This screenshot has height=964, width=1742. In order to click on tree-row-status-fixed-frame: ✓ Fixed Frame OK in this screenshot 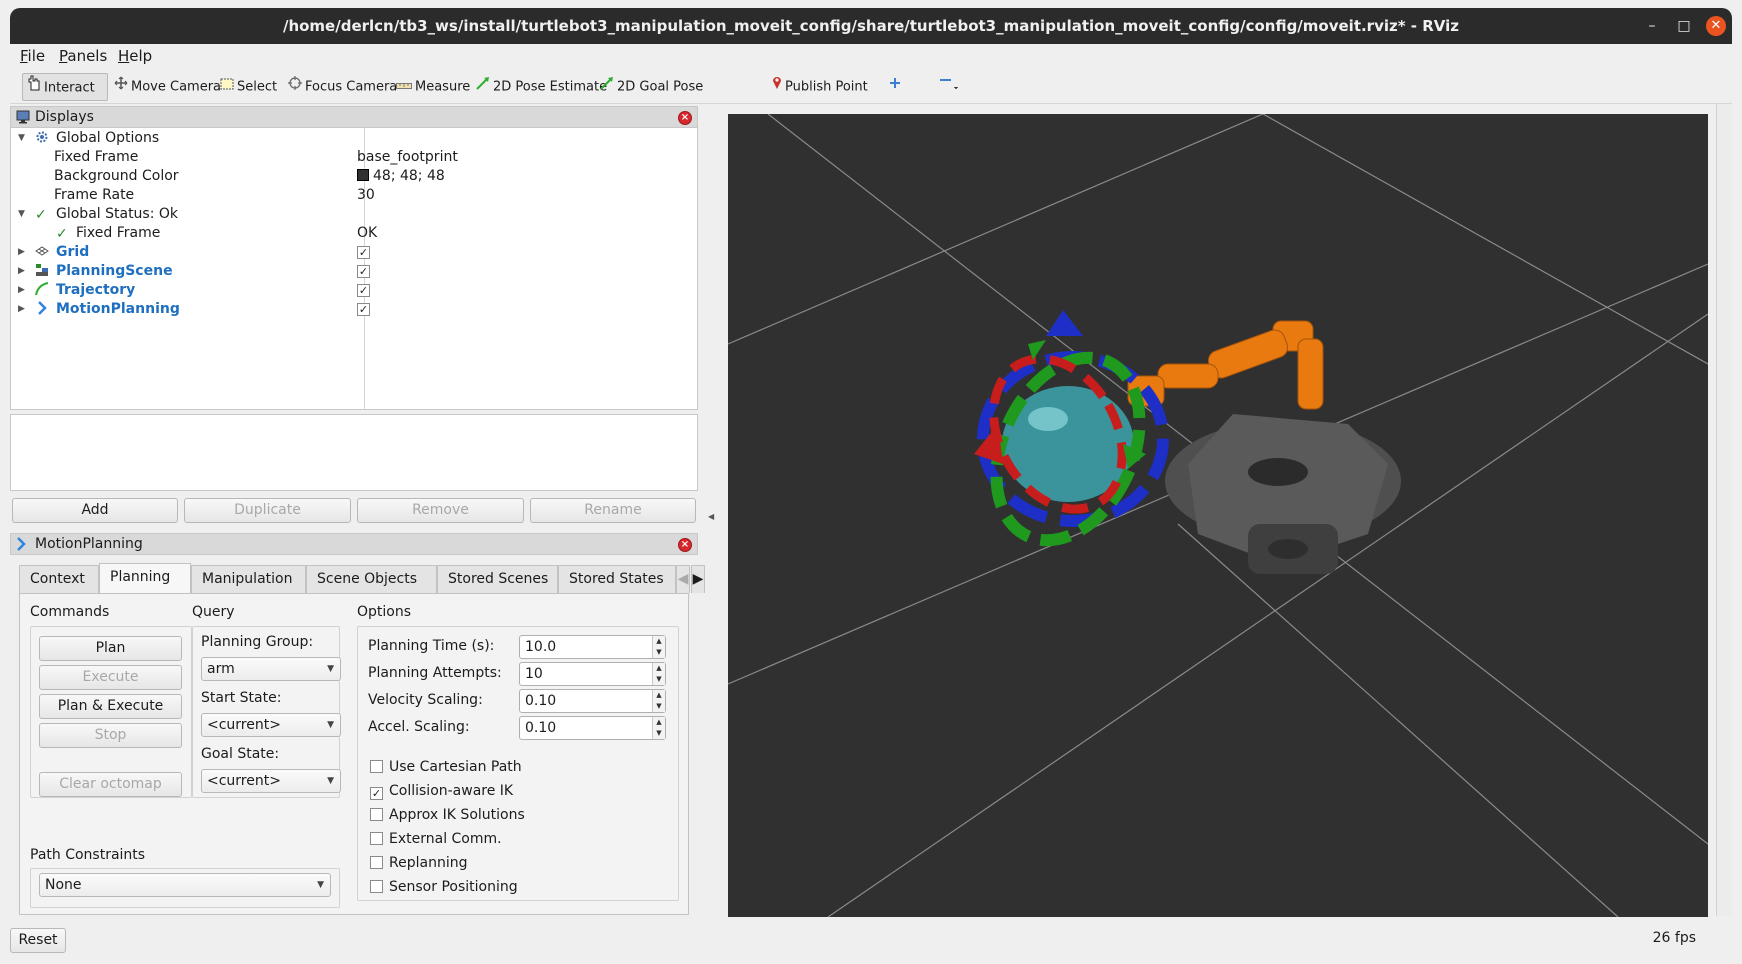, I will do `click(354, 233)`.